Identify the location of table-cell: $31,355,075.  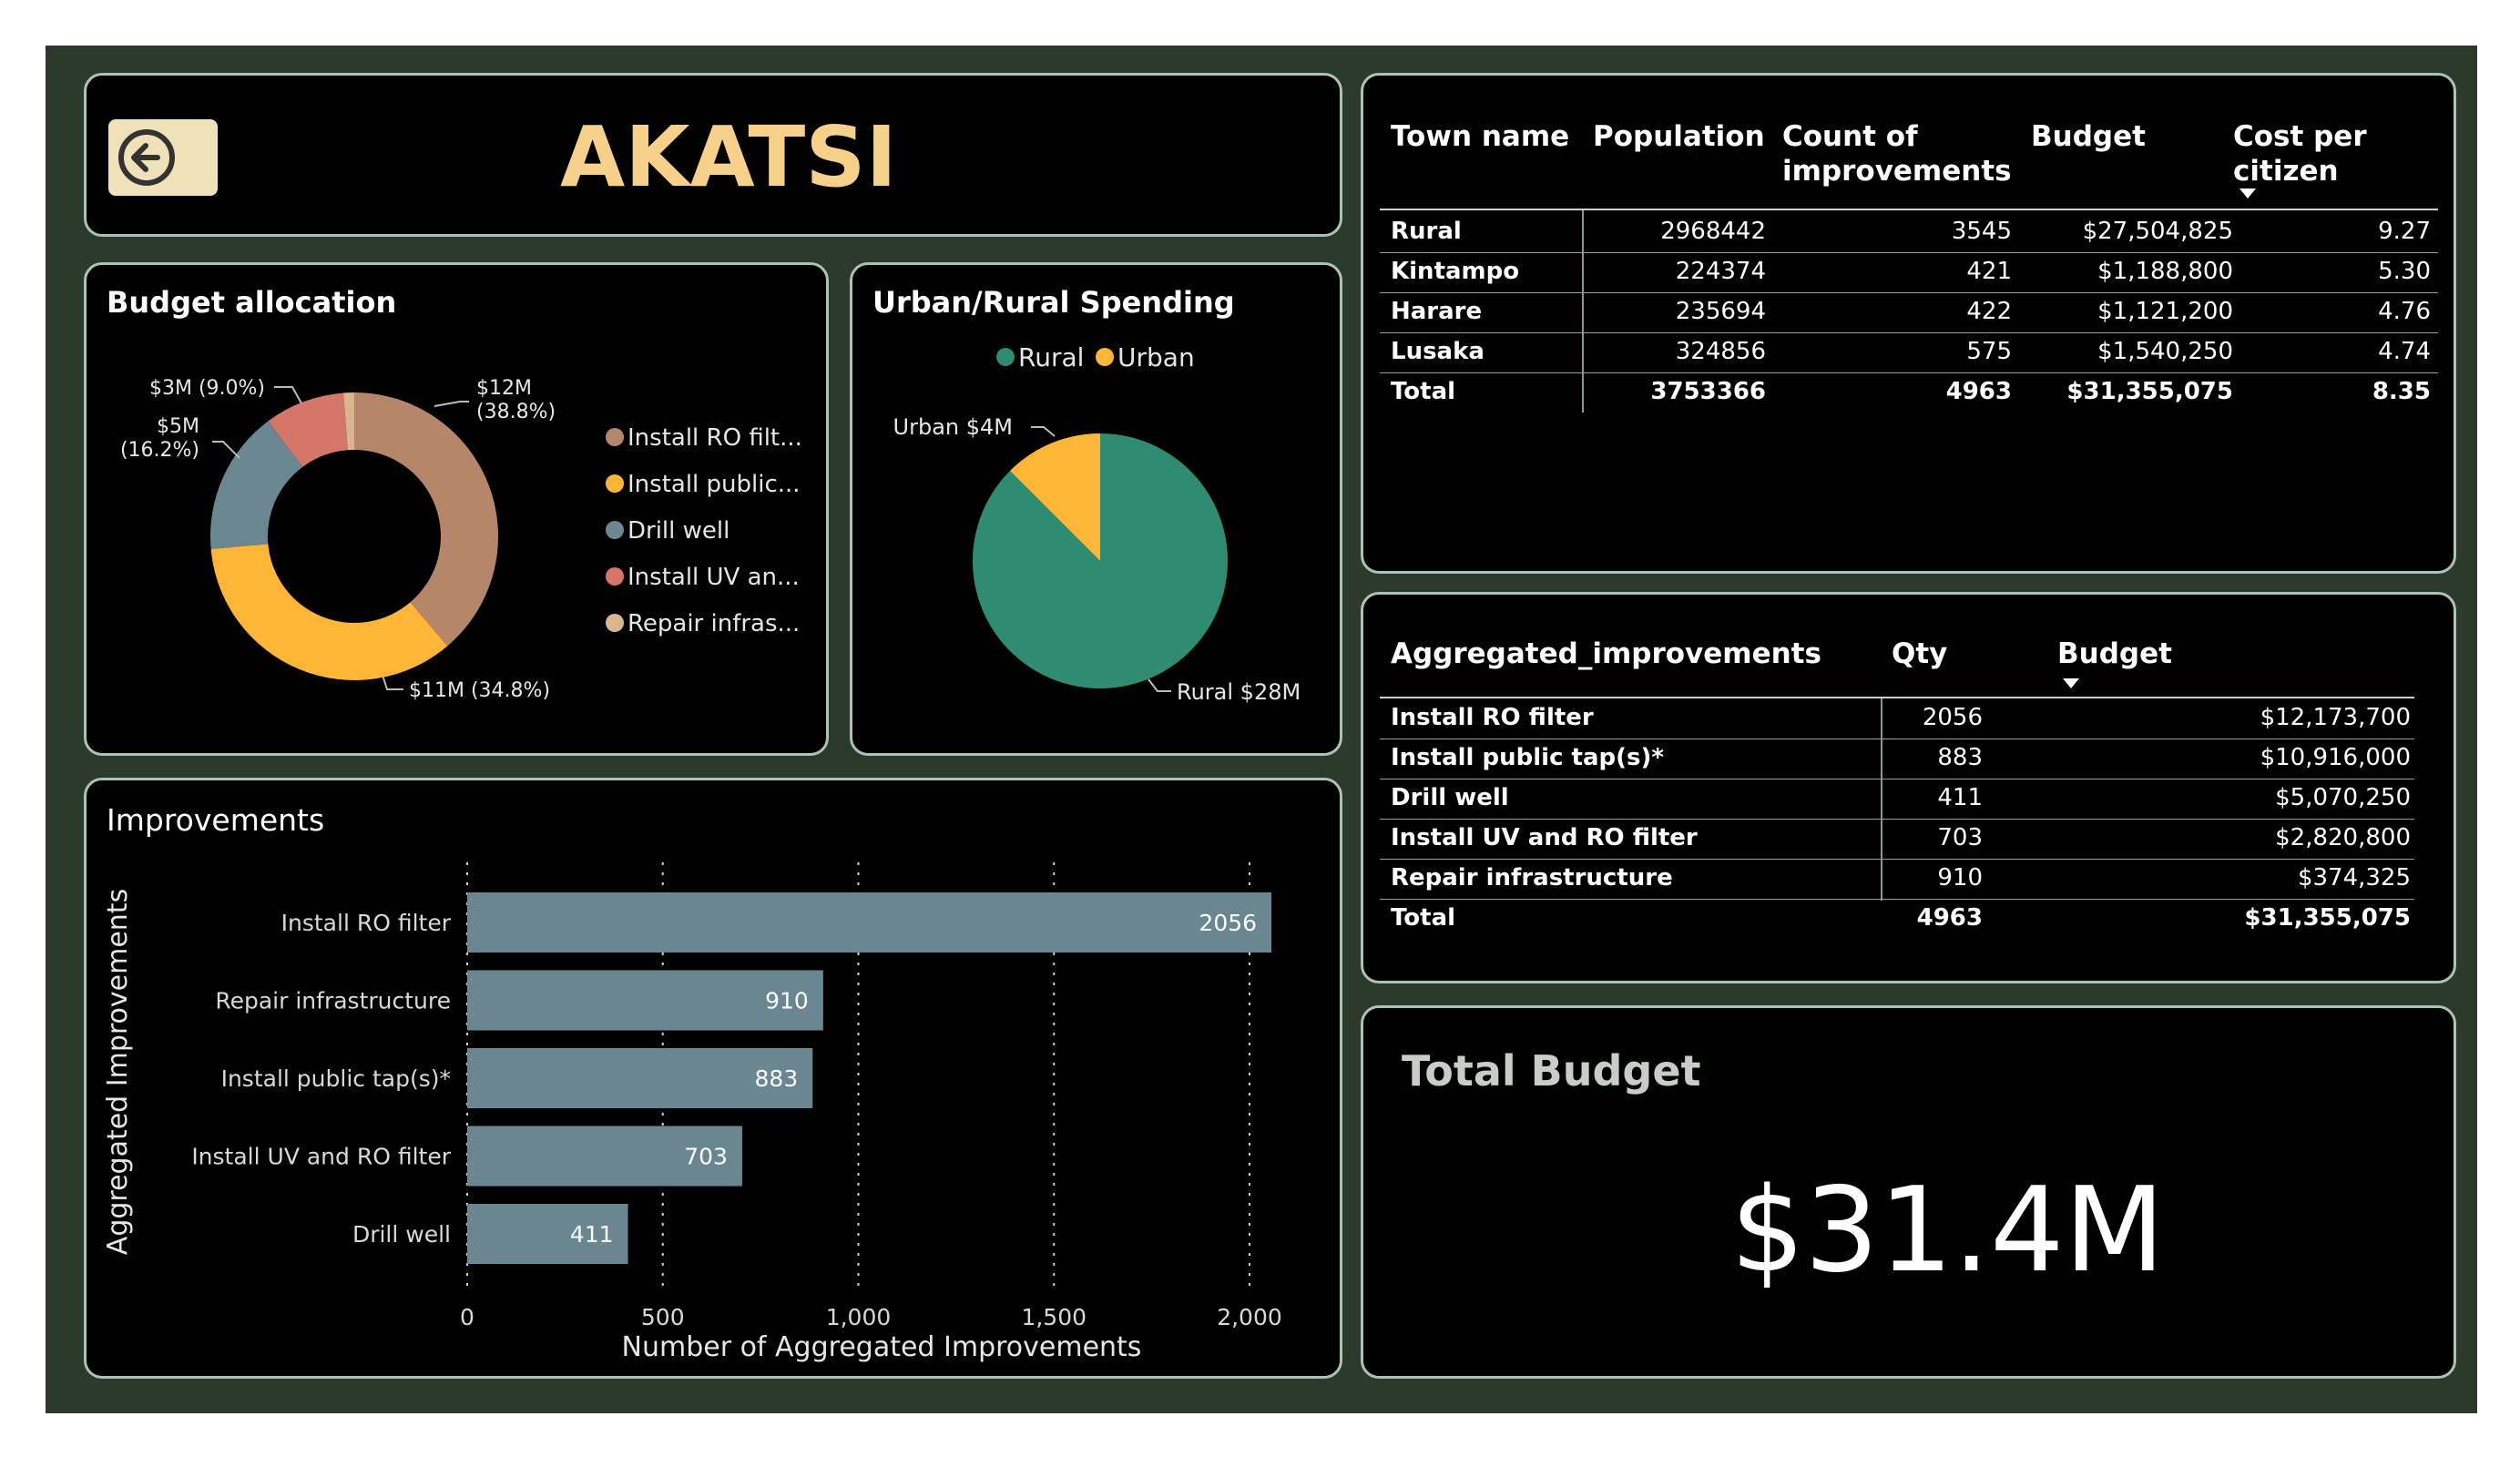
(2149, 391).